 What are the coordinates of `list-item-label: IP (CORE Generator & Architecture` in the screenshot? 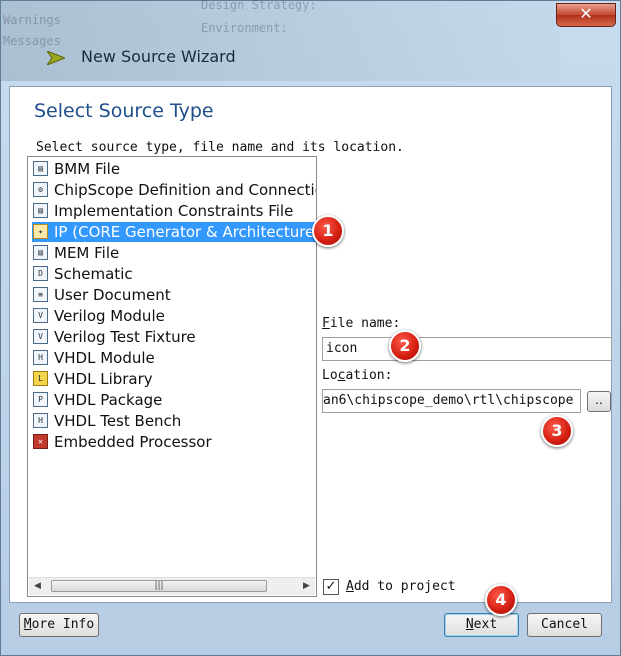 It's located at (184, 232).